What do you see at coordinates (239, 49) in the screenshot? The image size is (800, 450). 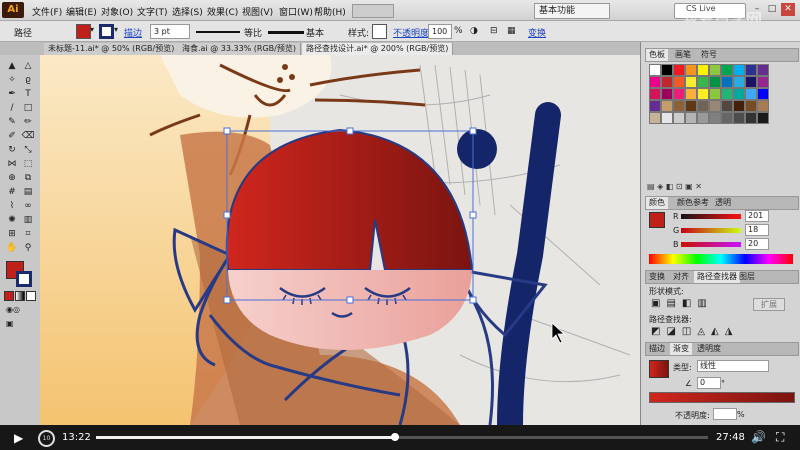 I see `tab-haishi: 海食.ai @ 33.33% (RGB/预览)` at bounding box center [239, 49].